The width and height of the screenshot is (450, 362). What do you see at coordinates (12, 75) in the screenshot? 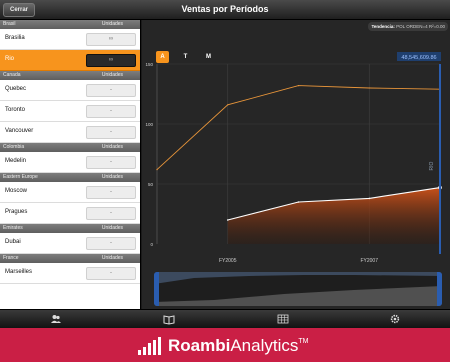
I see `group-name: Canada` at bounding box center [12, 75].